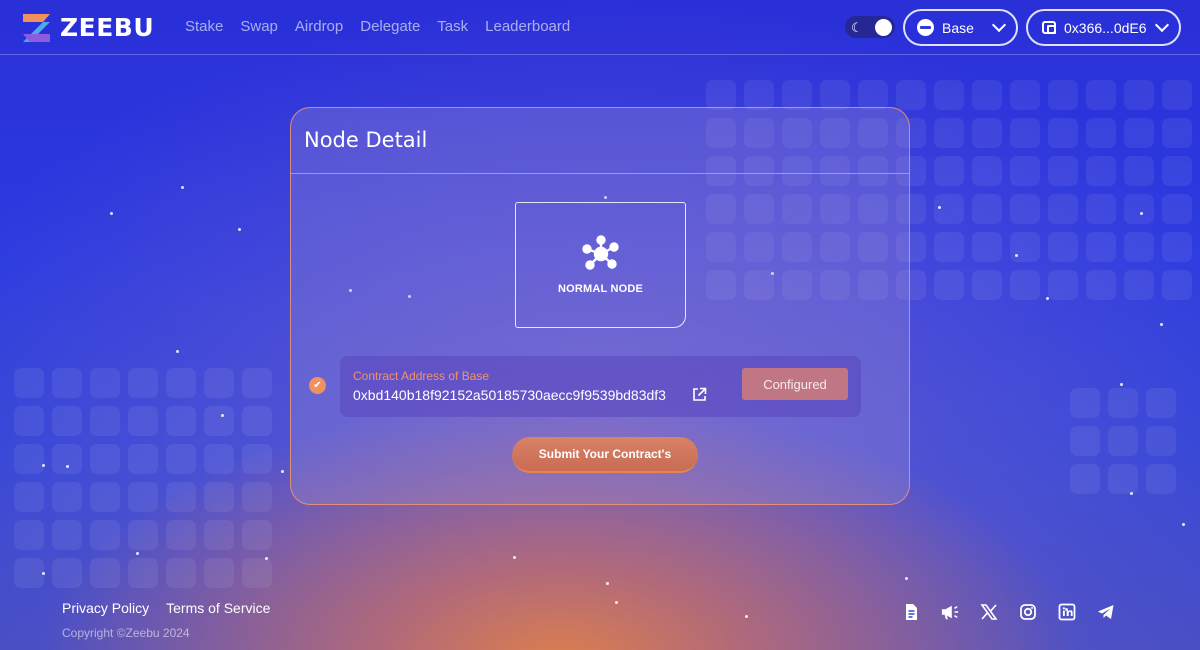  I want to click on card-title: Node Detail, so click(600, 141).